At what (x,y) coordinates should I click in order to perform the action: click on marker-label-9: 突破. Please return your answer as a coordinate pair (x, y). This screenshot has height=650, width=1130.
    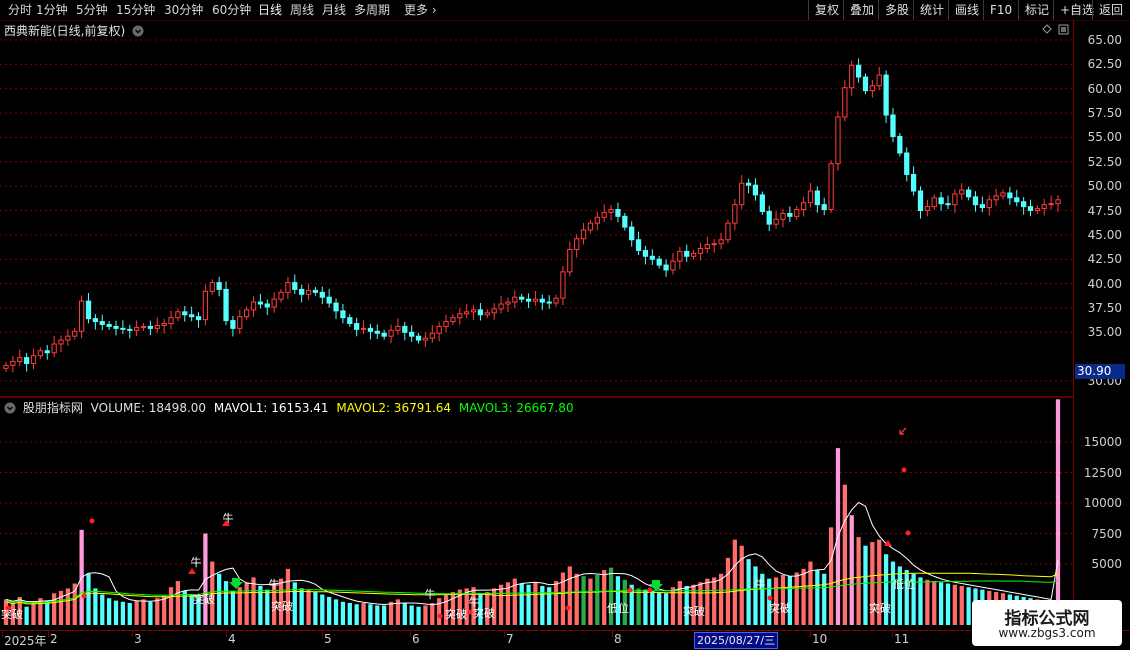
    Looking at the image, I should click on (456, 614).